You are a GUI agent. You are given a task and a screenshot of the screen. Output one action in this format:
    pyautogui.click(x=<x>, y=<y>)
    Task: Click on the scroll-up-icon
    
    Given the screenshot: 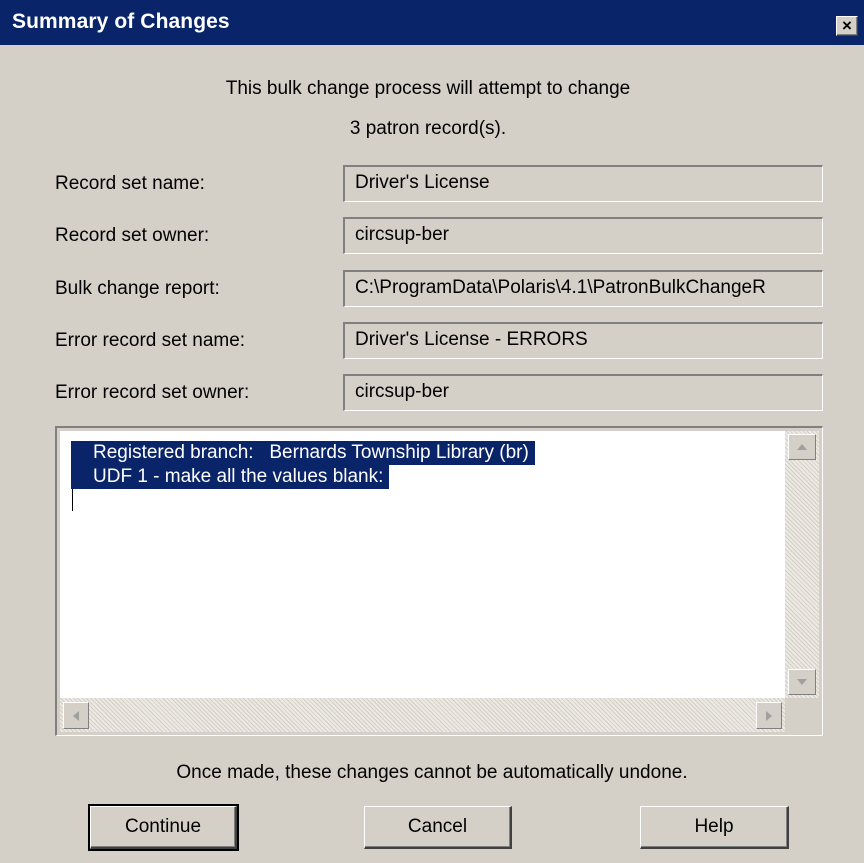 What is the action you would take?
    pyautogui.click(x=802, y=447)
    